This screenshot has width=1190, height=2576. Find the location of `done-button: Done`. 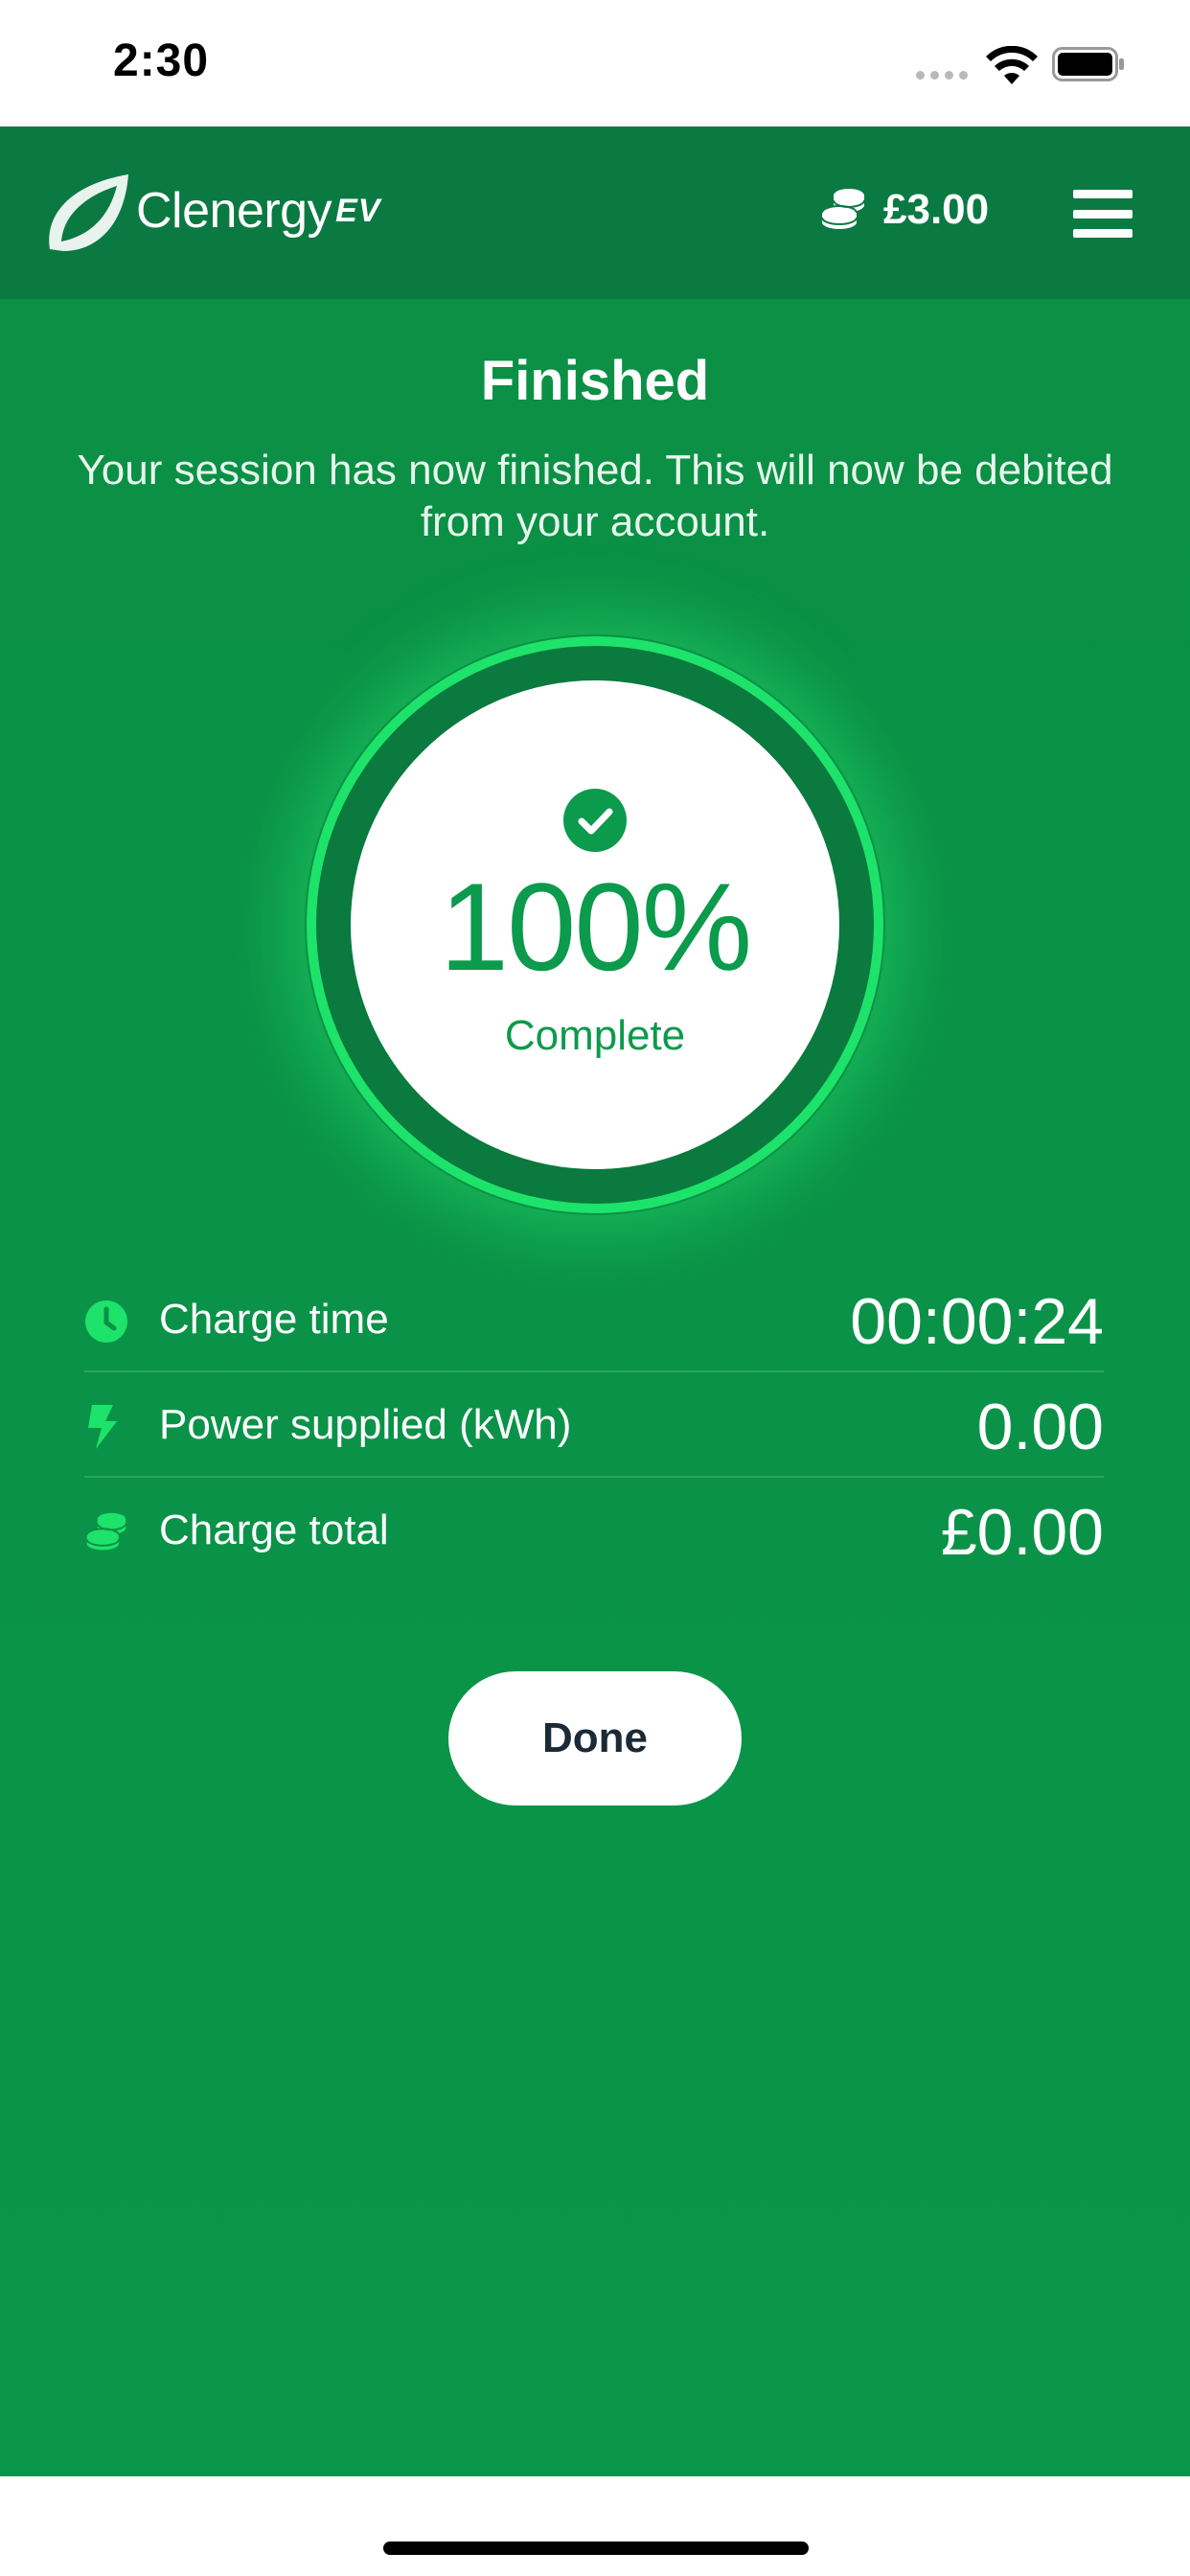

done-button: Done is located at coordinates (595, 1738).